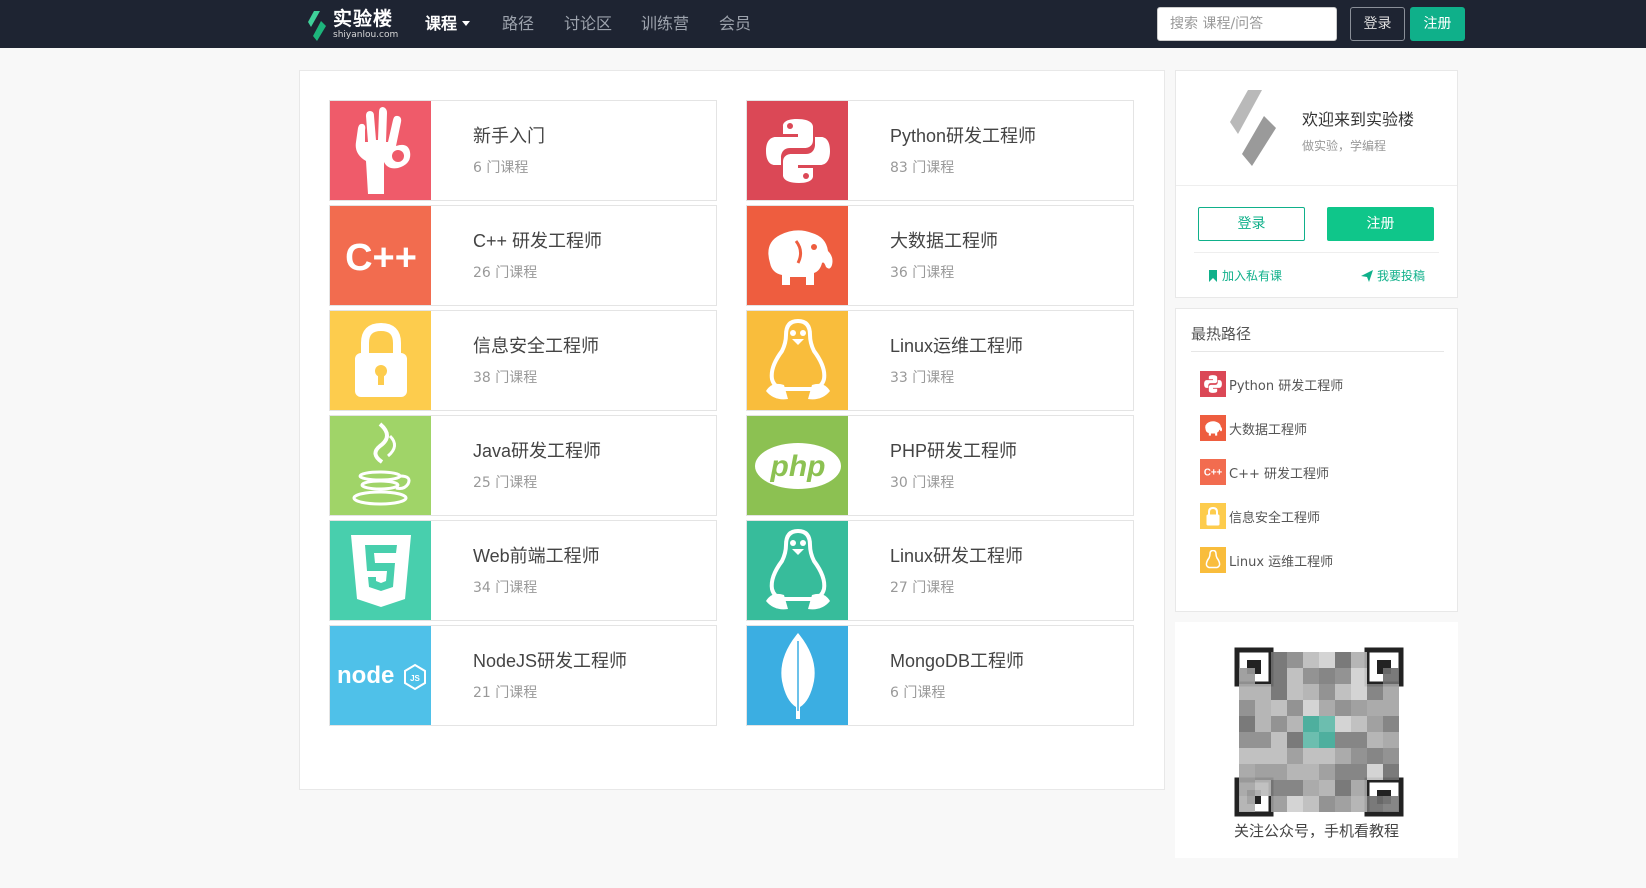  I want to click on hot-path-item: 大数据工程师, so click(1253, 428).